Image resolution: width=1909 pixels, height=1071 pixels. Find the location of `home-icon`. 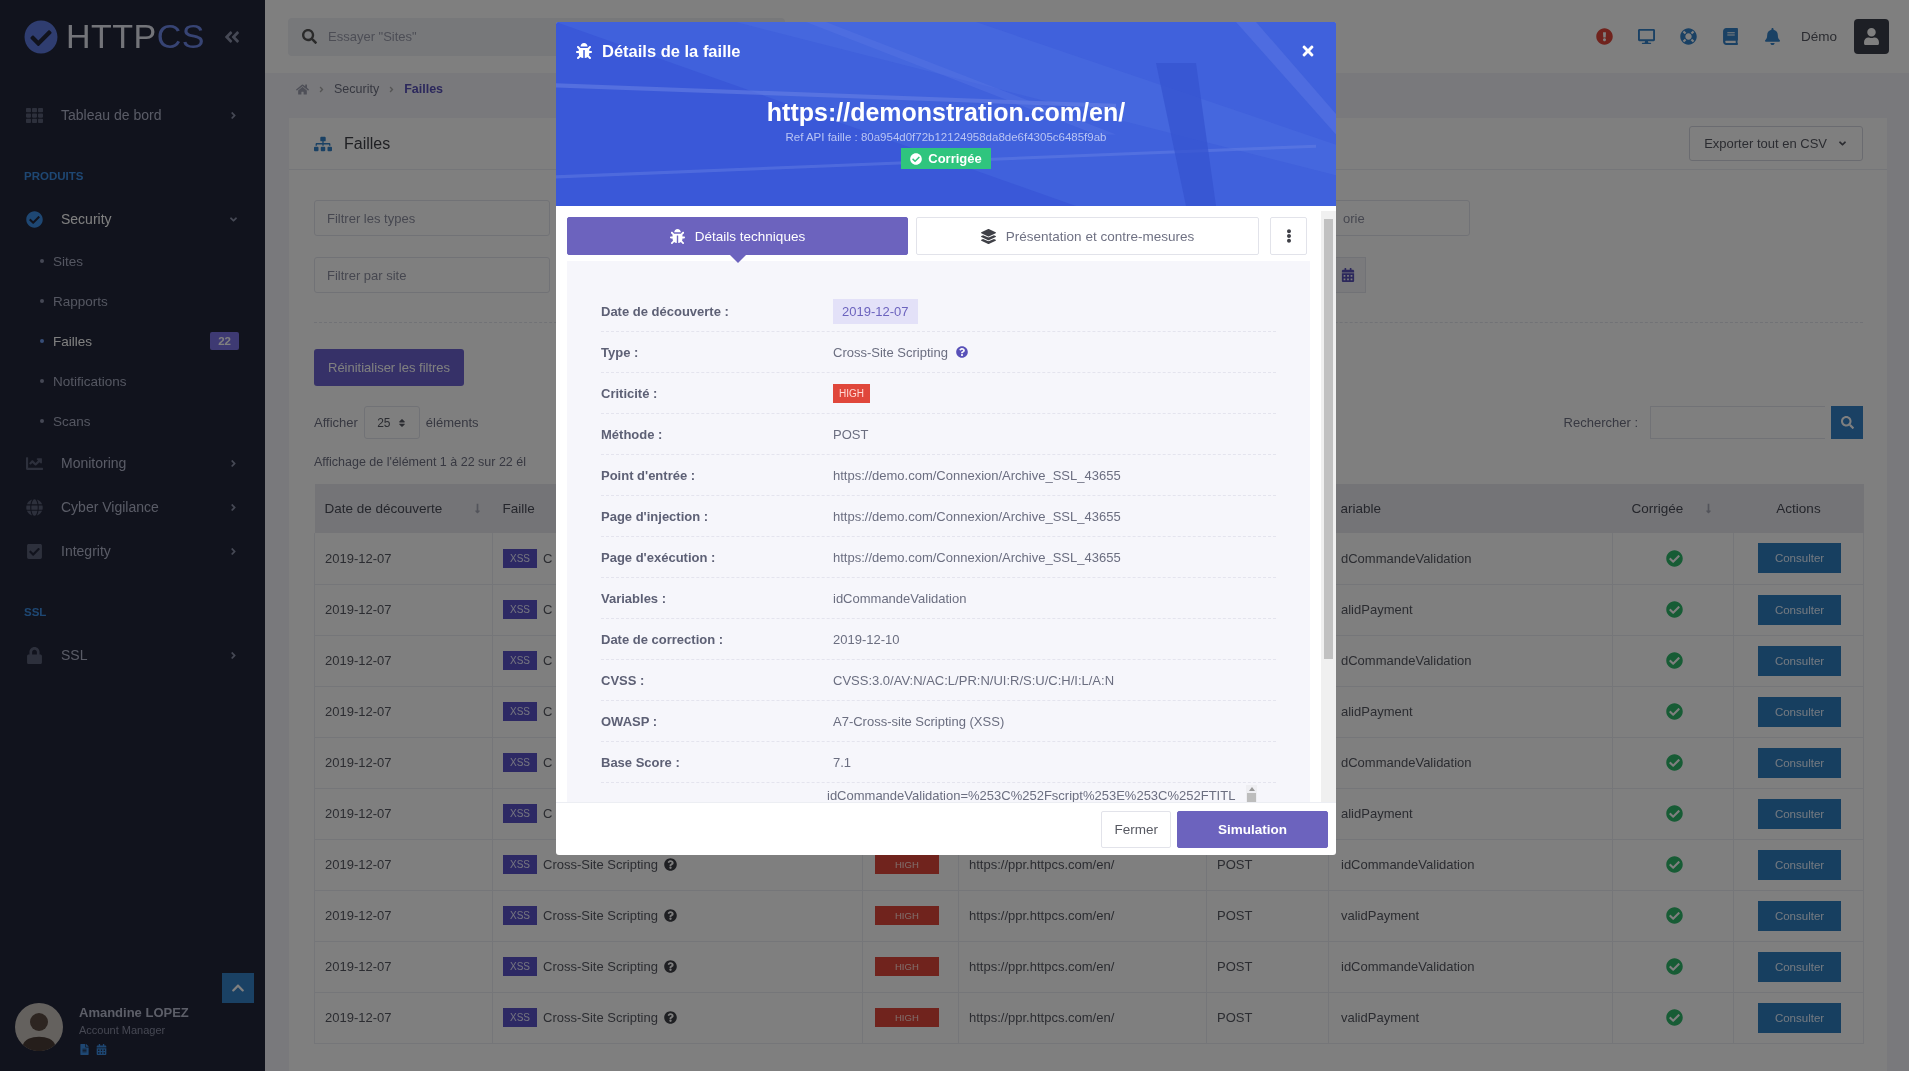

home-icon is located at coordinates (302, 89).